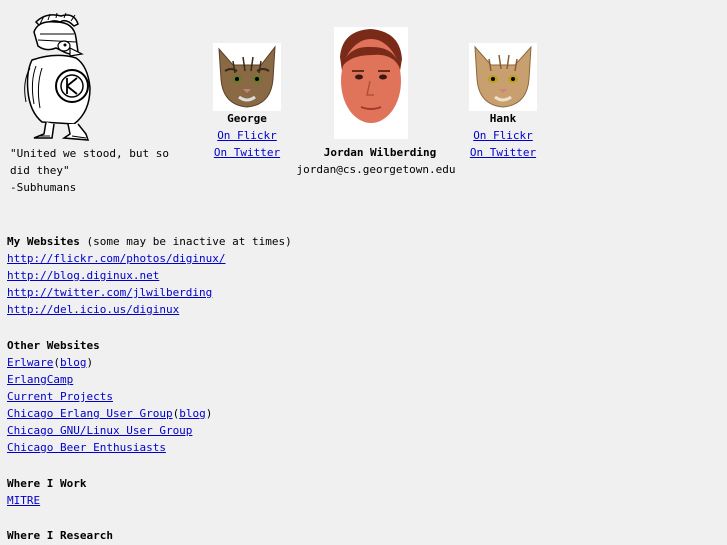  Describe the element at coordinates (99, 430) in the screenshot. I see `chicago-gnu-link: Chicago GNU/Linux User Group` at that location.